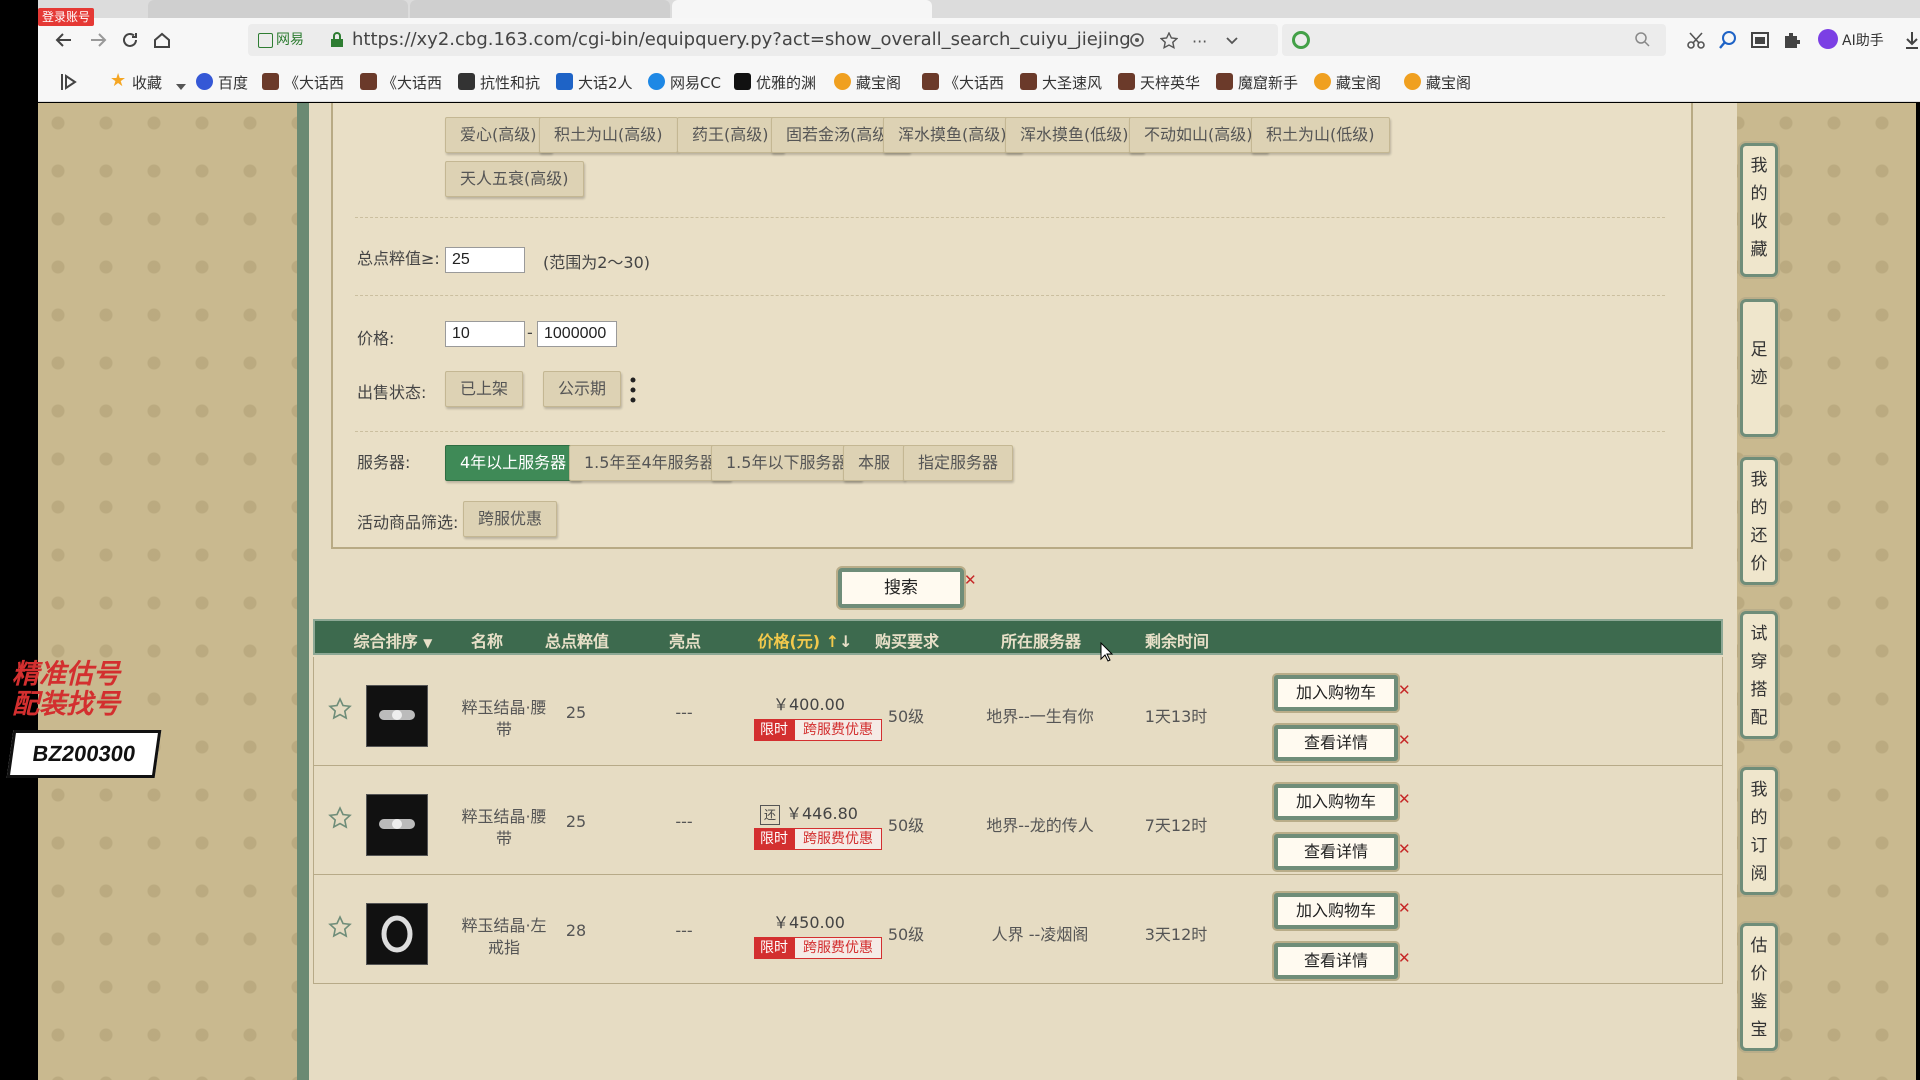 The width and height of the screenshot is (1920, 1080). I want to click on price-min-input, so click(485, 334).